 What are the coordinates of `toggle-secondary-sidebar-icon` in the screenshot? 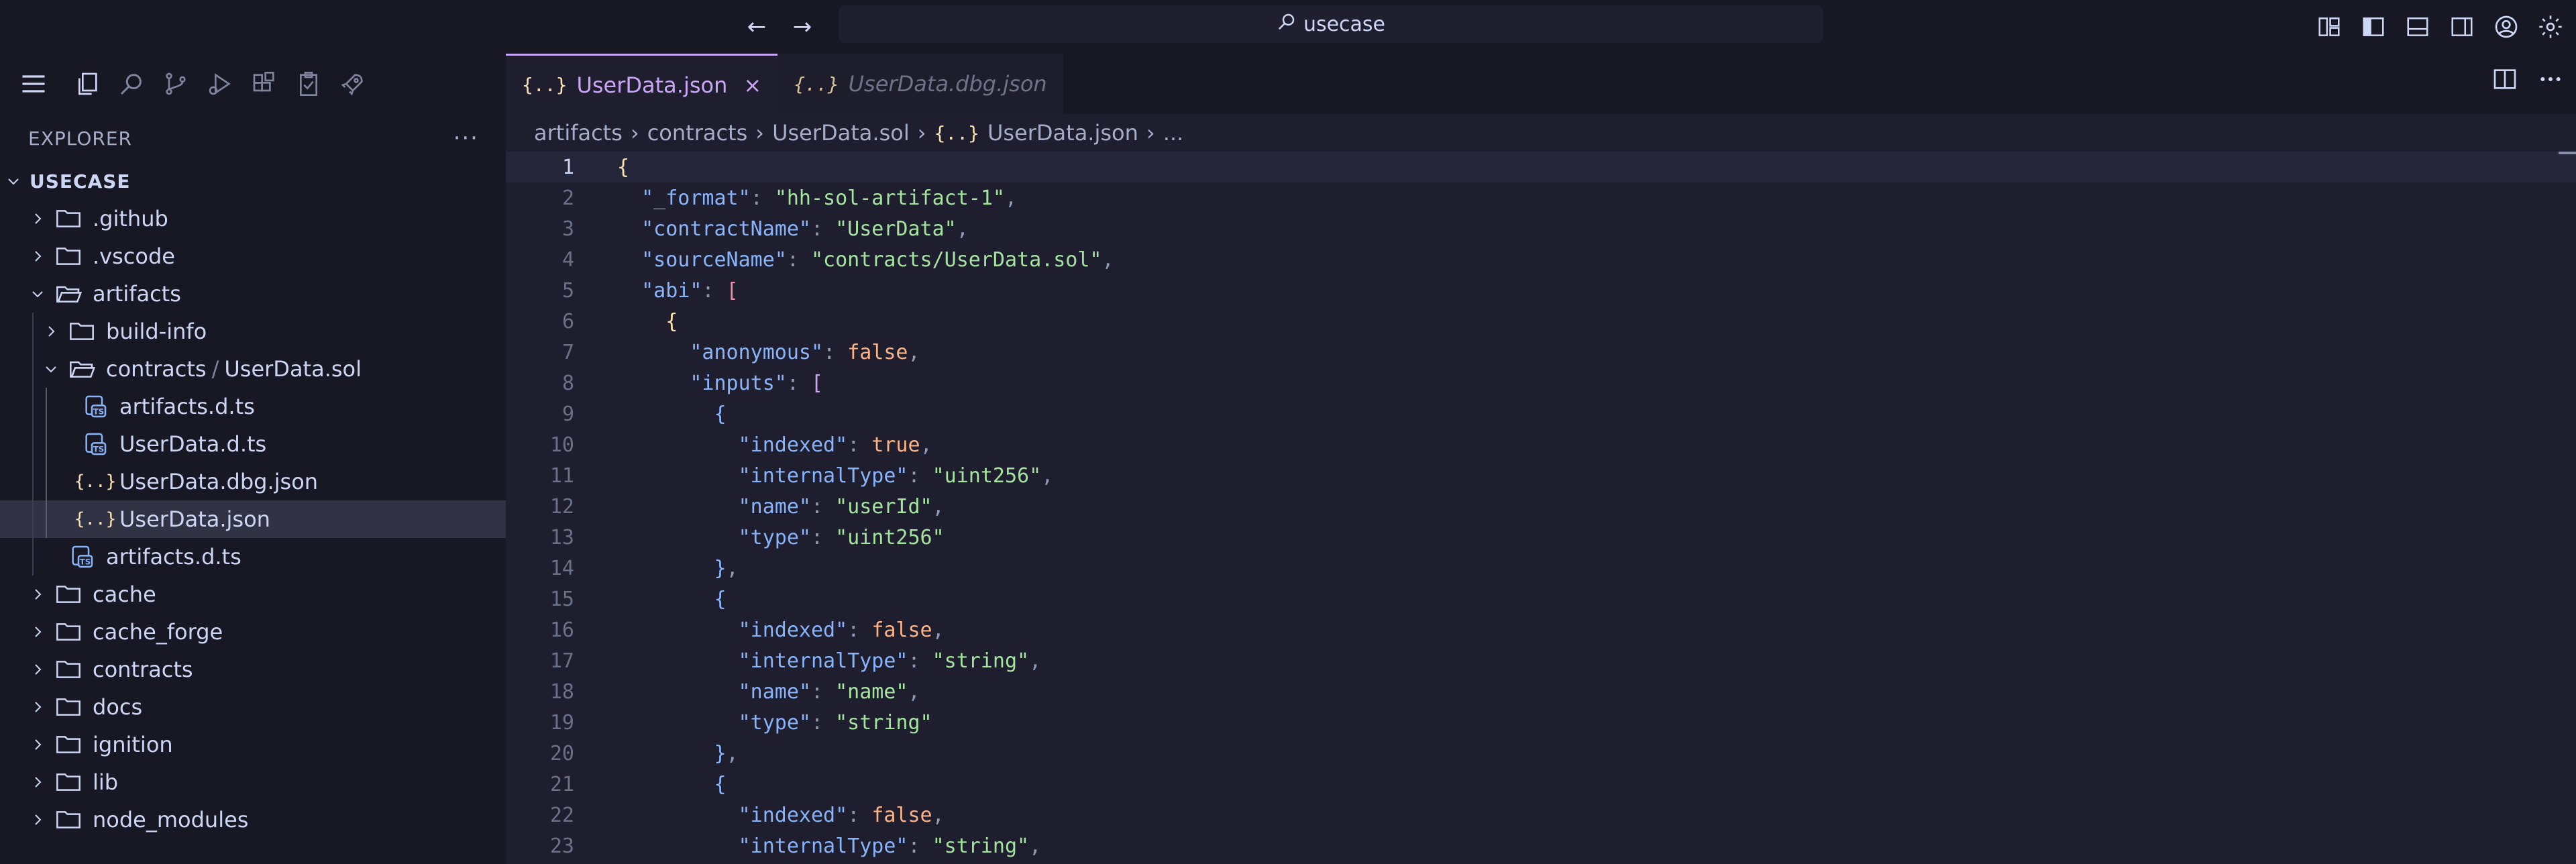 It's located at (2462, 27).